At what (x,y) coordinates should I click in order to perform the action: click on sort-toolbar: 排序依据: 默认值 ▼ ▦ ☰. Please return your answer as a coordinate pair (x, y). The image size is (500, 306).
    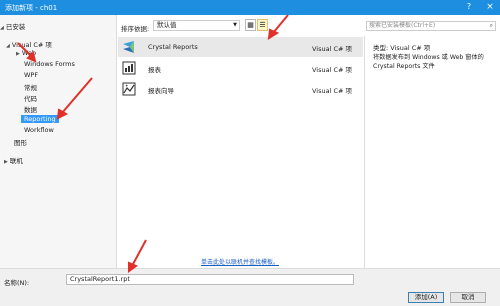
    Looking at the image, I should click on (240, 25).